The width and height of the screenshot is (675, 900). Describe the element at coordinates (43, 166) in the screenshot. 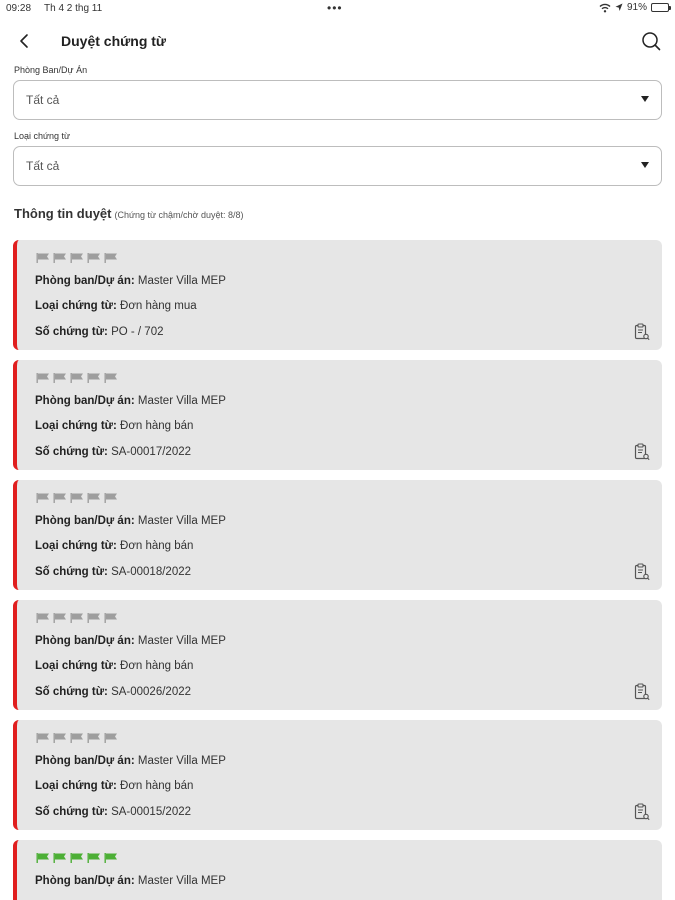

I see `doc-type-filter-value: Tất cả` at that location.